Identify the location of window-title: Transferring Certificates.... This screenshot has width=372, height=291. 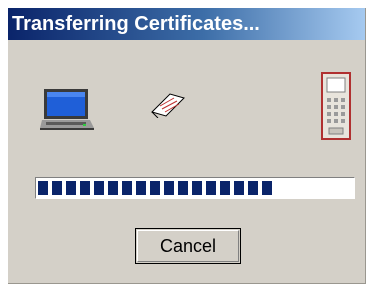
(136, 24).